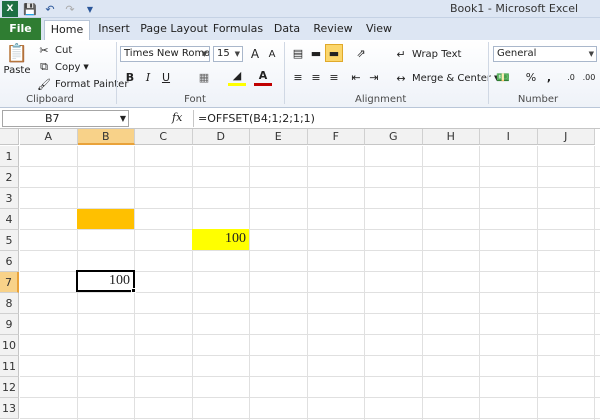 Image resolution: width=600 pixels, height=420 pixels. I want to click on save-icon: 💾, so click(30, 9).